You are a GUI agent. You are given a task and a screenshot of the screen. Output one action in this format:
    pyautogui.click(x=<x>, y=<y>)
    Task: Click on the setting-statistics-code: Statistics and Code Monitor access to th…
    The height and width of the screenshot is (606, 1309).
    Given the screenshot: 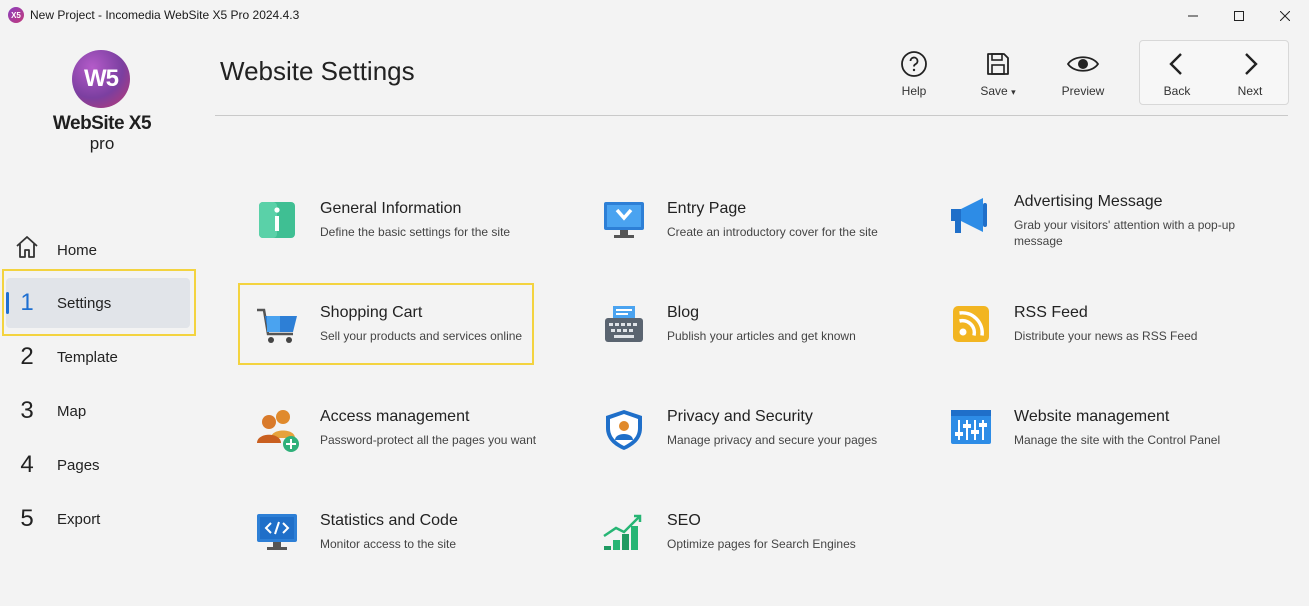 What is the action you would take?
    pyautogui.click(x=389, y=552)
    